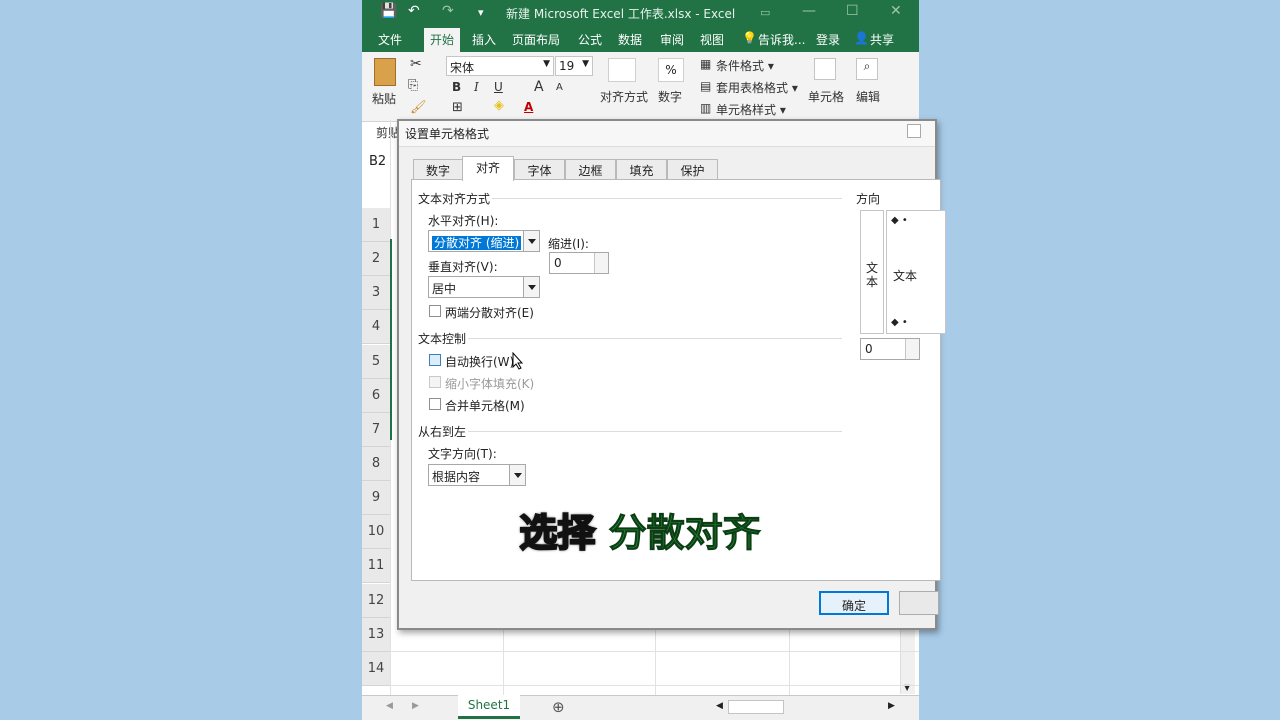 This screenshot has width=1280, height=720. I want to click on italic-button: I, so click(476, 87).